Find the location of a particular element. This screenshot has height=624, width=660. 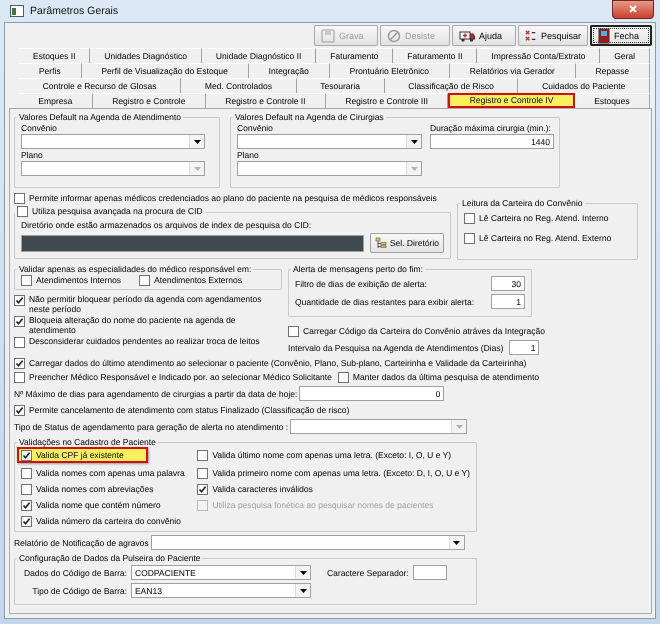

field-label: Quantidade de dias restantes para exibir alerta: is located at coordinates (384, 302).